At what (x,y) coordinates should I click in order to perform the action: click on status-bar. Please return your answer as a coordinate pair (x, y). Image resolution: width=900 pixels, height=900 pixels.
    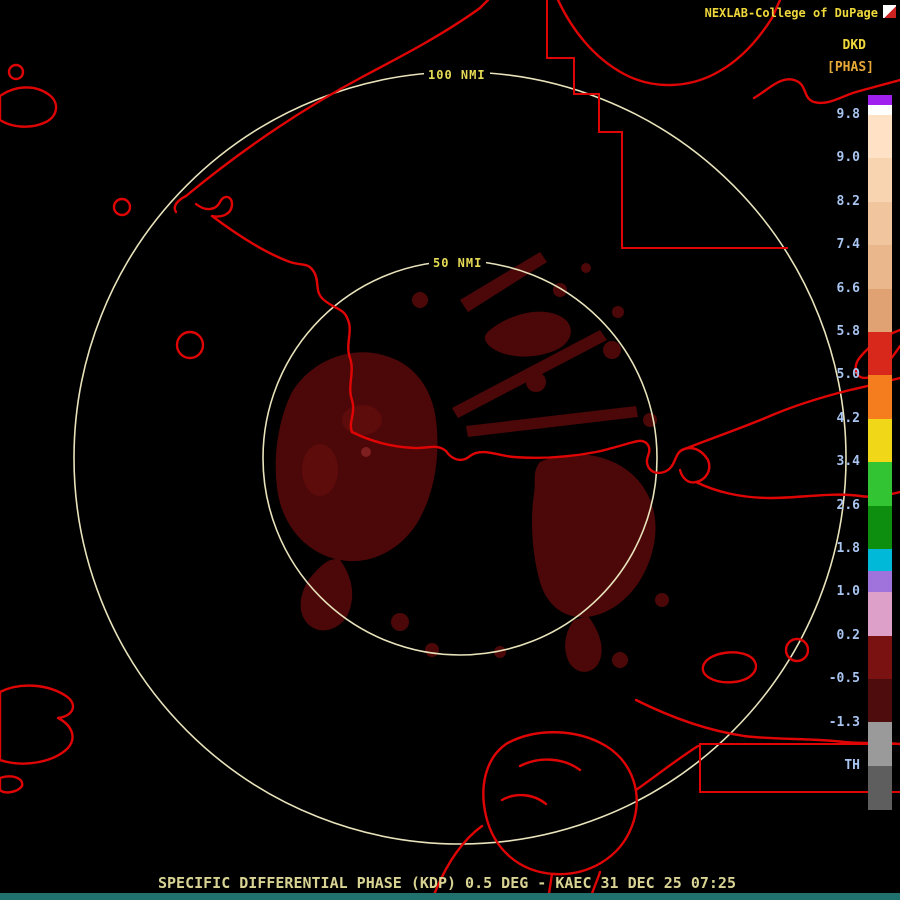
    Looking at the image, I should click on (450, 896).